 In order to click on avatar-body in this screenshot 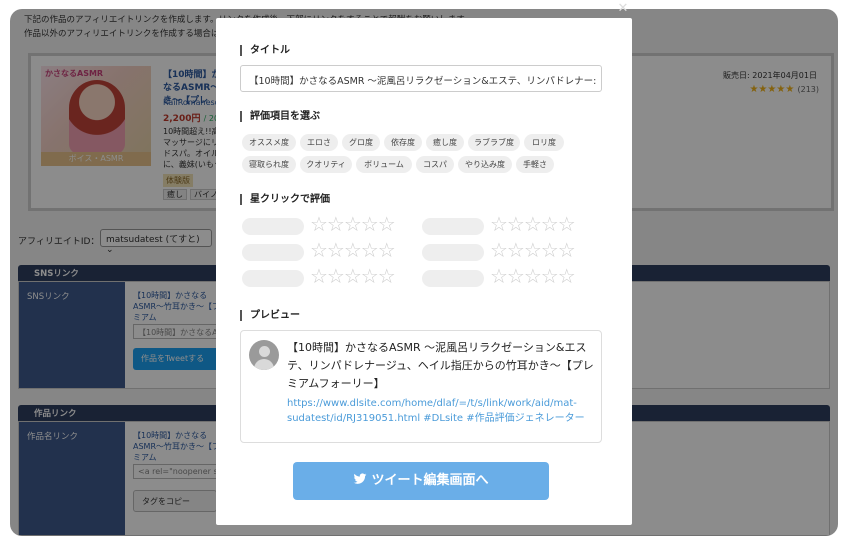, I will do `click(264, 364)`.